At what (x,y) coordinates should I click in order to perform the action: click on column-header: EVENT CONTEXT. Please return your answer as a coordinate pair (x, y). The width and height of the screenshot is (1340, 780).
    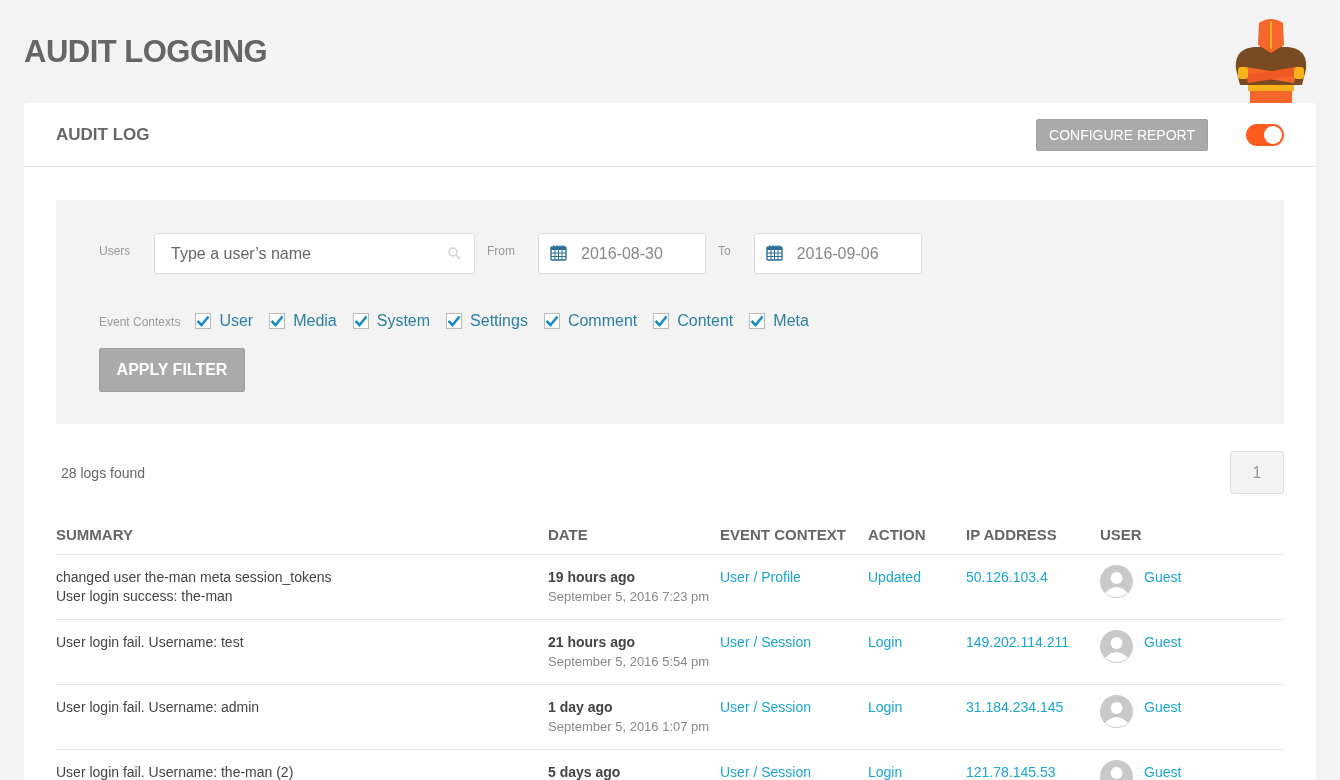
    Looking at the image, I should click on (783, 534).